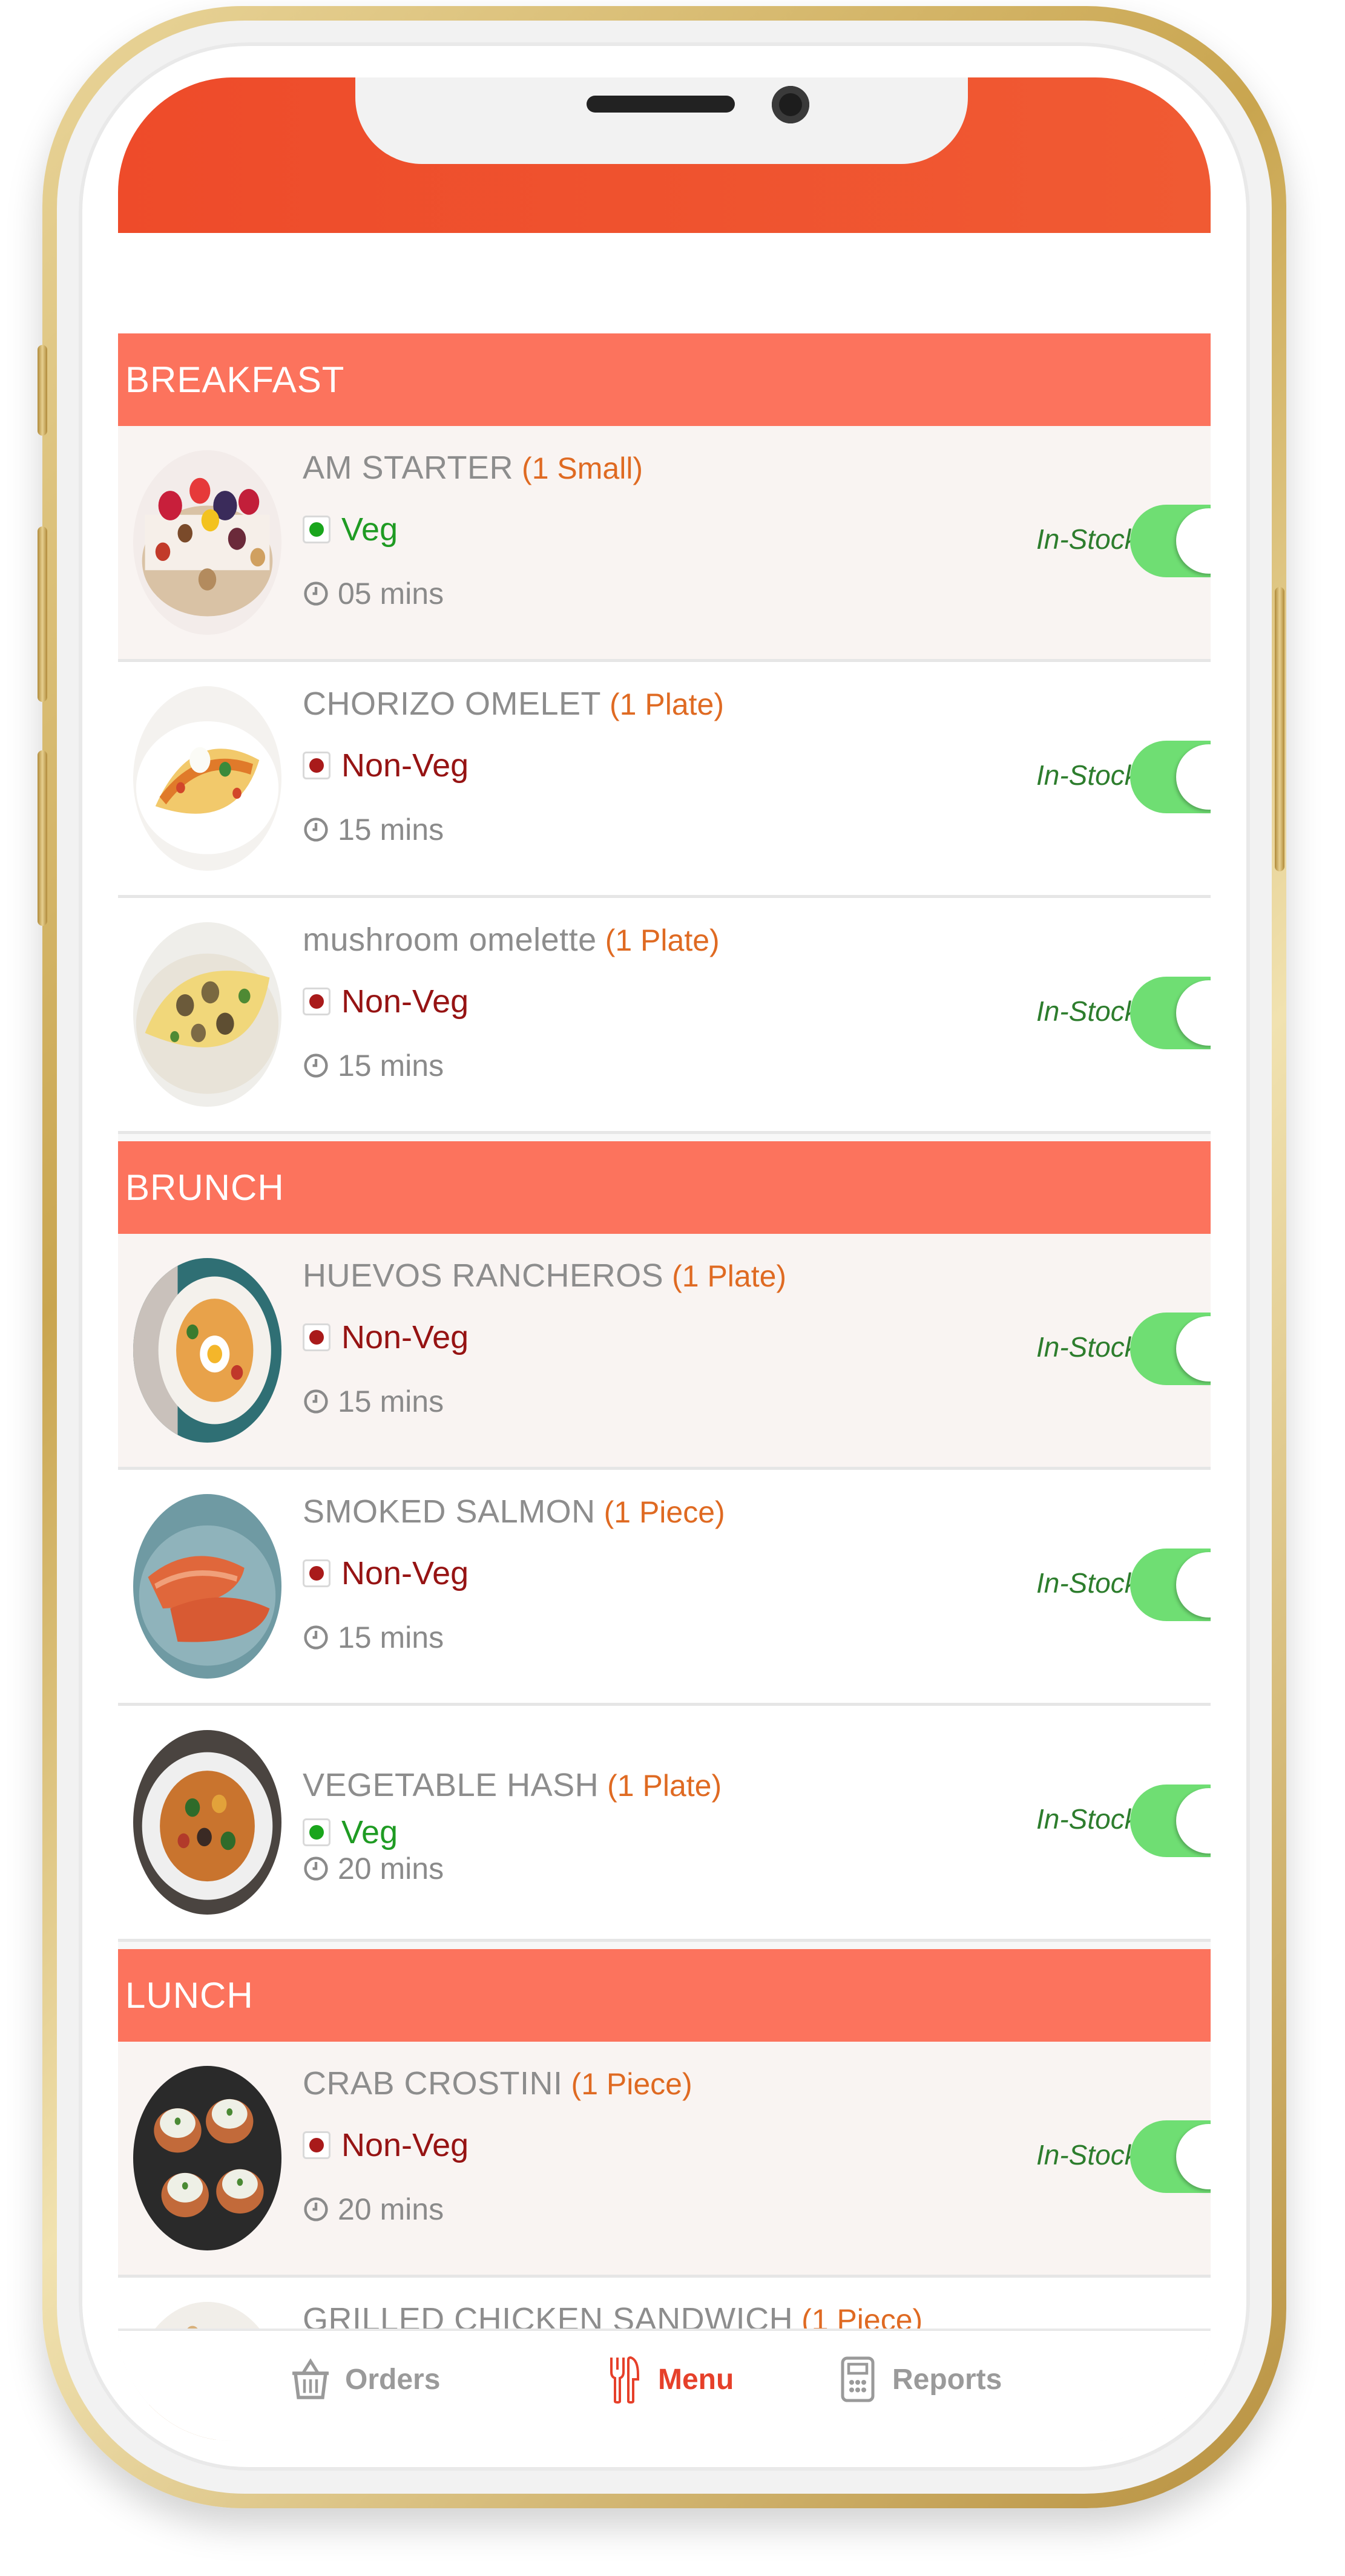 The width and height of the screenshot is (1345, 2576). Describe the element at coordinates (391, 1869) in the screenshot. I see `time-label: 20 mins` at that location.